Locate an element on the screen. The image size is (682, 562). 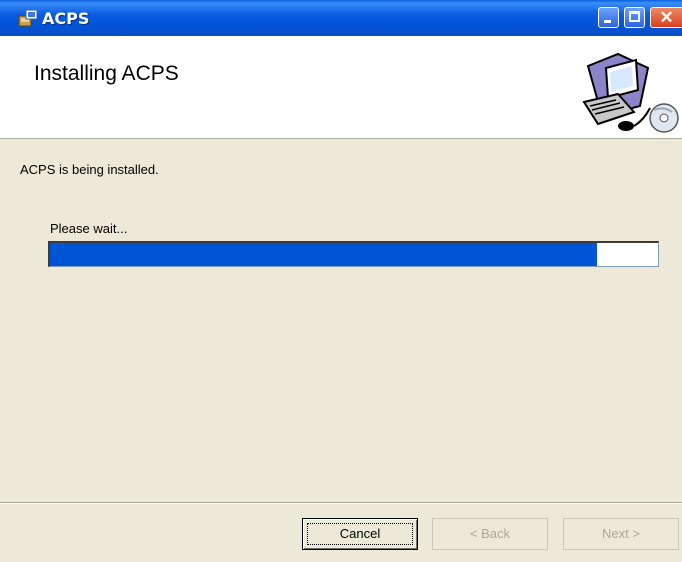
install-status-text: ACPS is being installed. is located at coordinates (89, 169).